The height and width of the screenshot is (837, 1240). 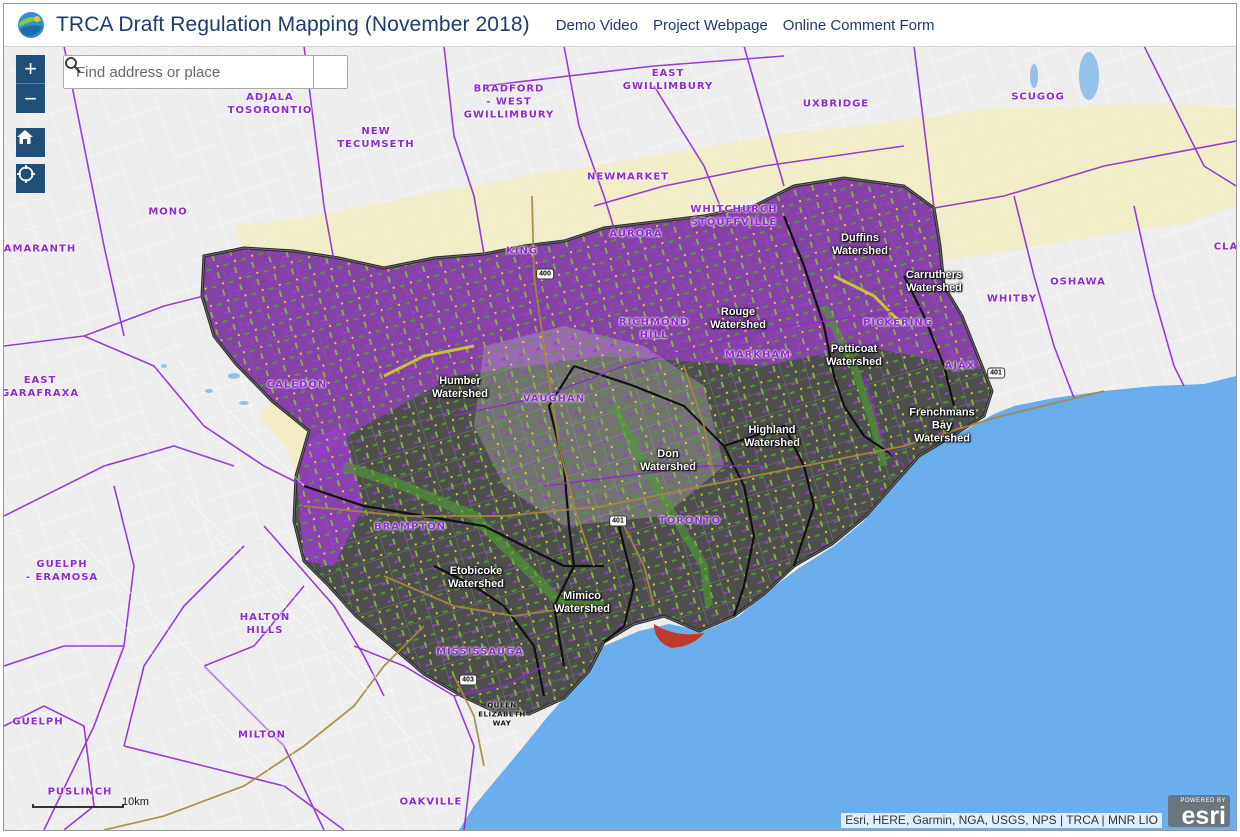 What do you see at coordinates (376, 138) in the screenshot?
I see `place-label: NEW TECUMSETH` at bounding box center [376, 138].